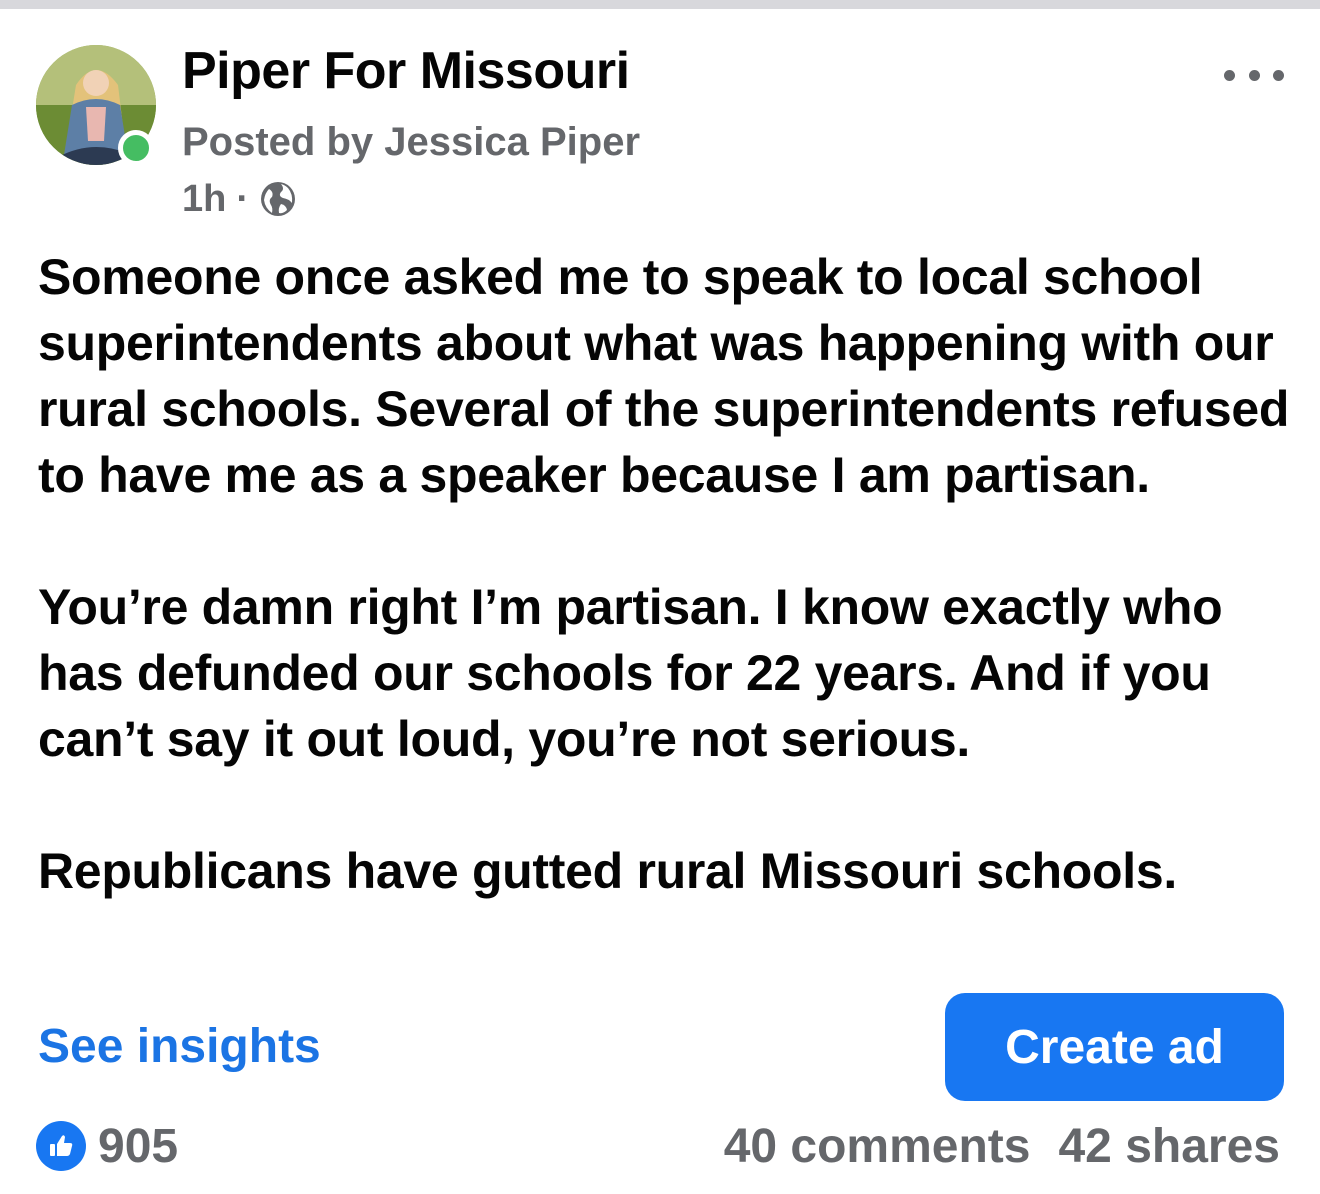 This screenshot has height=1194, width=1320. Describe the element at coordinates (278, 199) in the screenshot. I see `globe-icon` at that location.